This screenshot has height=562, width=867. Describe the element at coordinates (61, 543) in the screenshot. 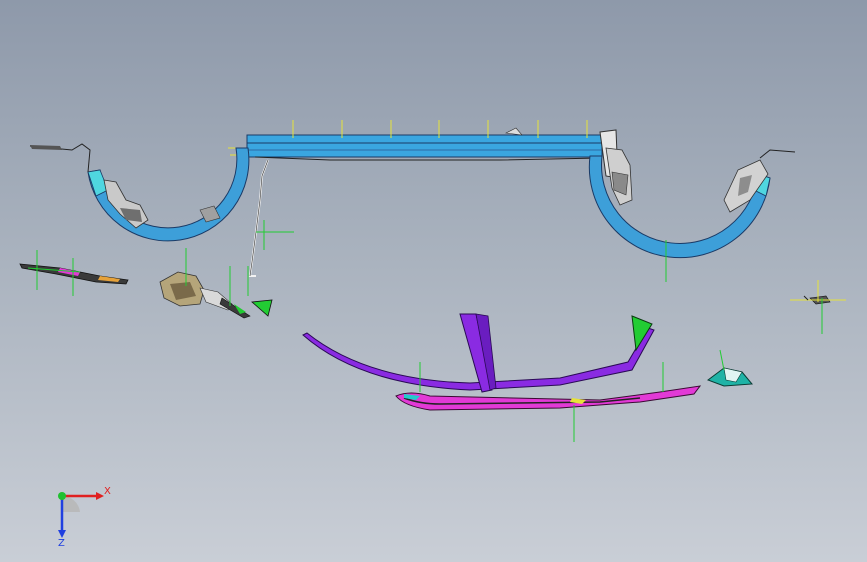

I see `z-axis-label: Z` at that location.